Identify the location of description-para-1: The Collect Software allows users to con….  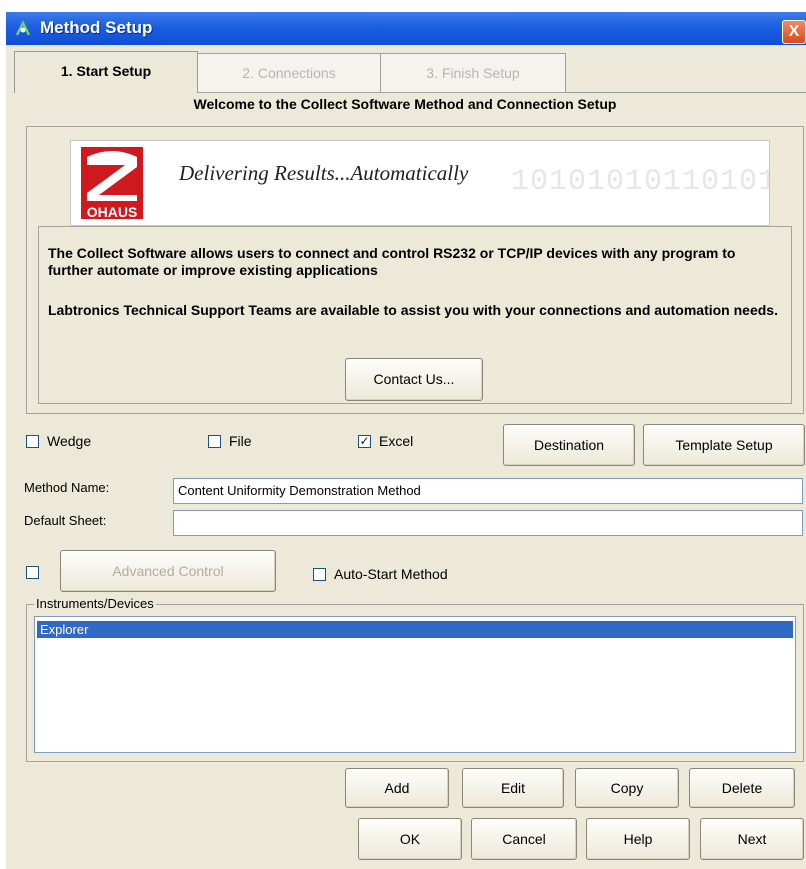
(392, 261).